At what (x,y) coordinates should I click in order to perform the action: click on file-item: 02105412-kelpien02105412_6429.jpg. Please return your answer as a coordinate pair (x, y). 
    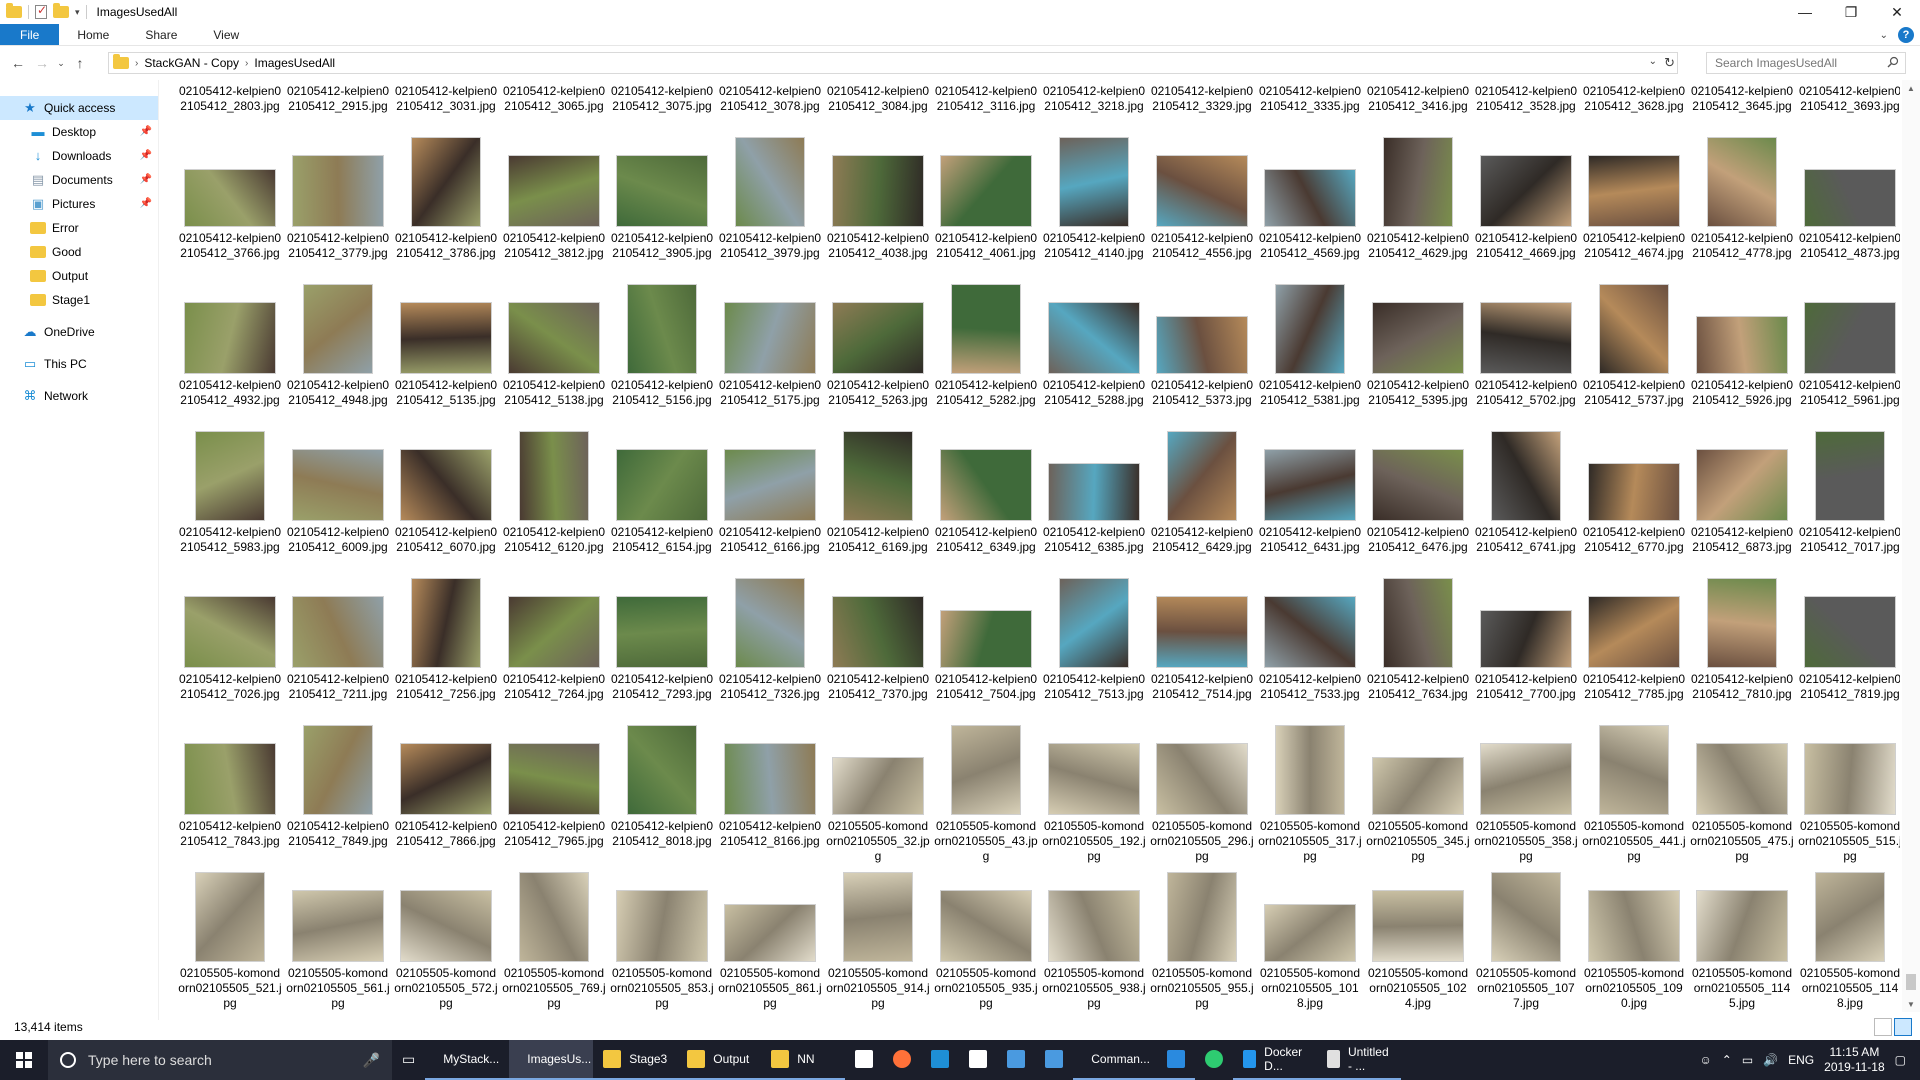
    Looking at the image, I should click on (1202, 498).